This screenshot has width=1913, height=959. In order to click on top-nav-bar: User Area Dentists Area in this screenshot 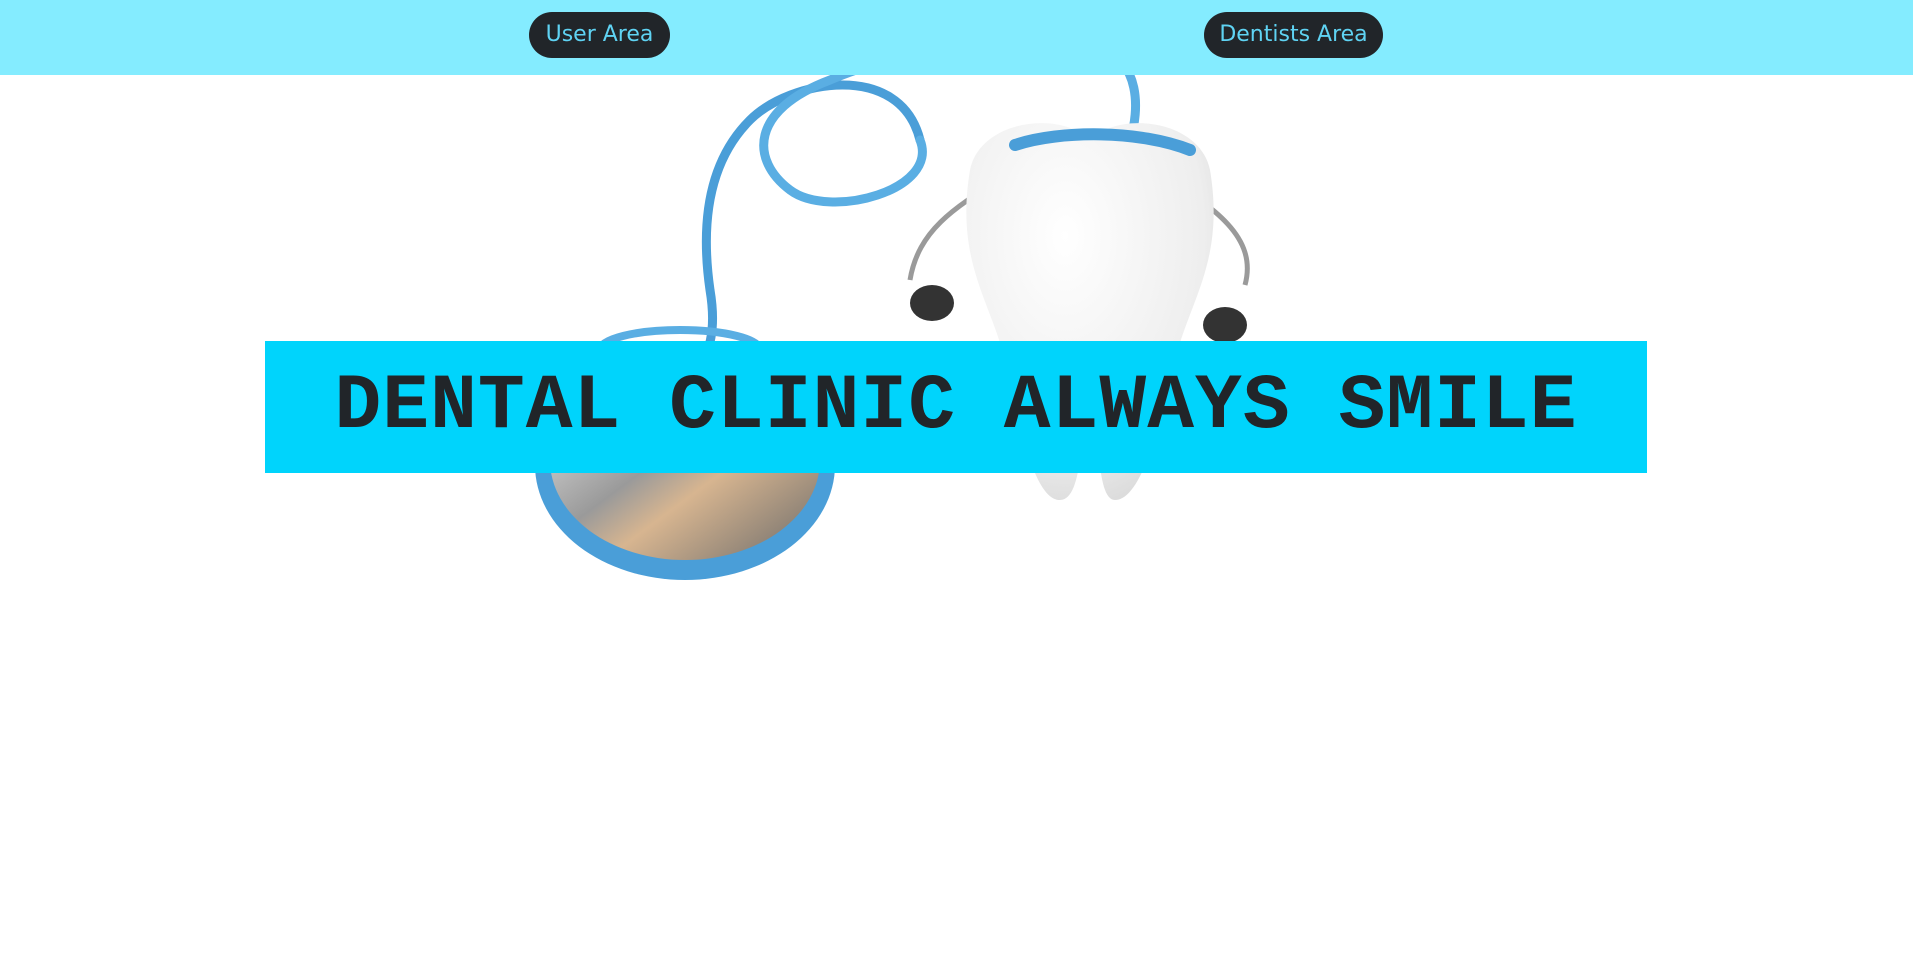, I will do `click(956, 37)`.